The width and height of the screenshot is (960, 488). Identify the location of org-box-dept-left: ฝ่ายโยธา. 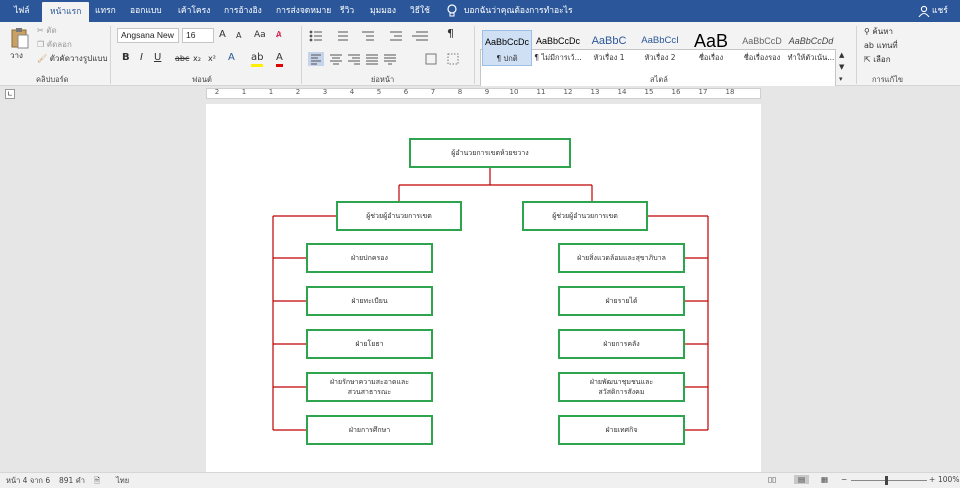
(369, 344).